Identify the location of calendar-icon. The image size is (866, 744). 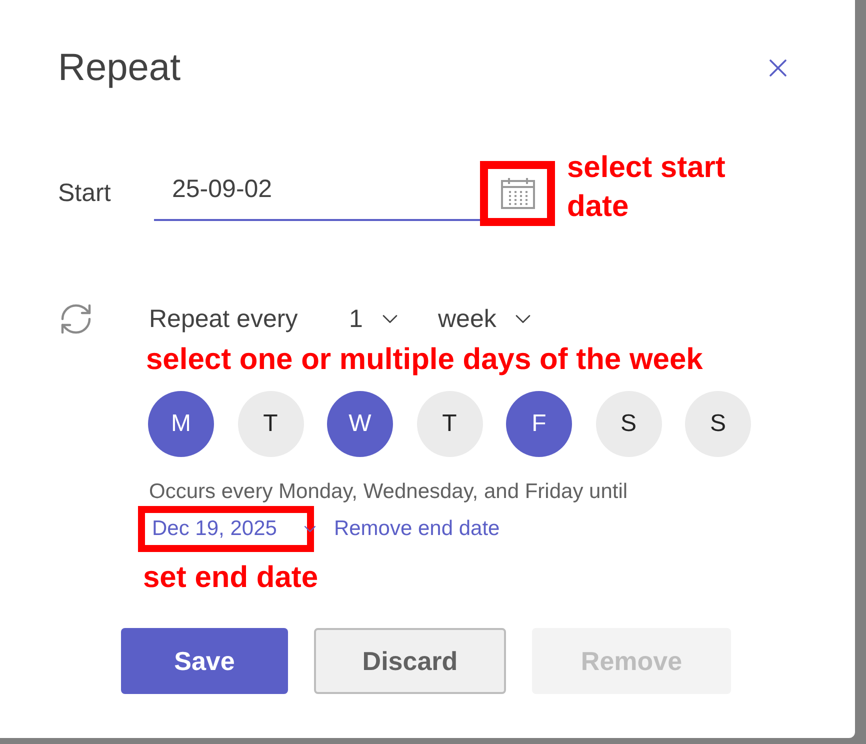
(517, 193).